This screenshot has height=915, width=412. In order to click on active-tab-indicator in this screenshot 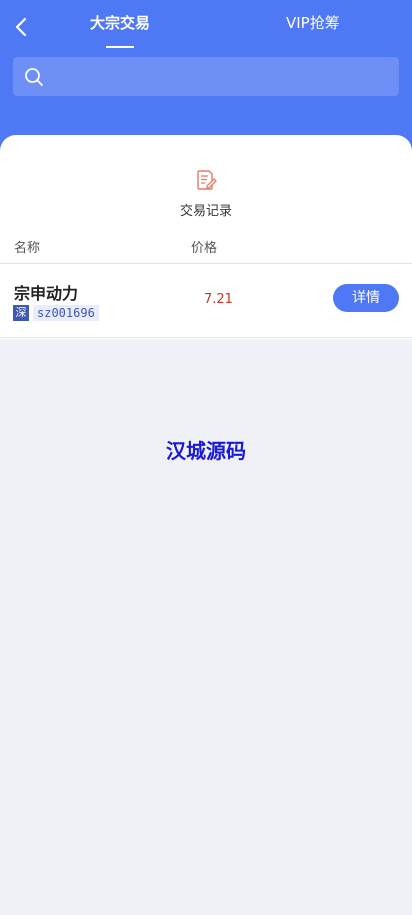, I will do `click(120, 47)`.